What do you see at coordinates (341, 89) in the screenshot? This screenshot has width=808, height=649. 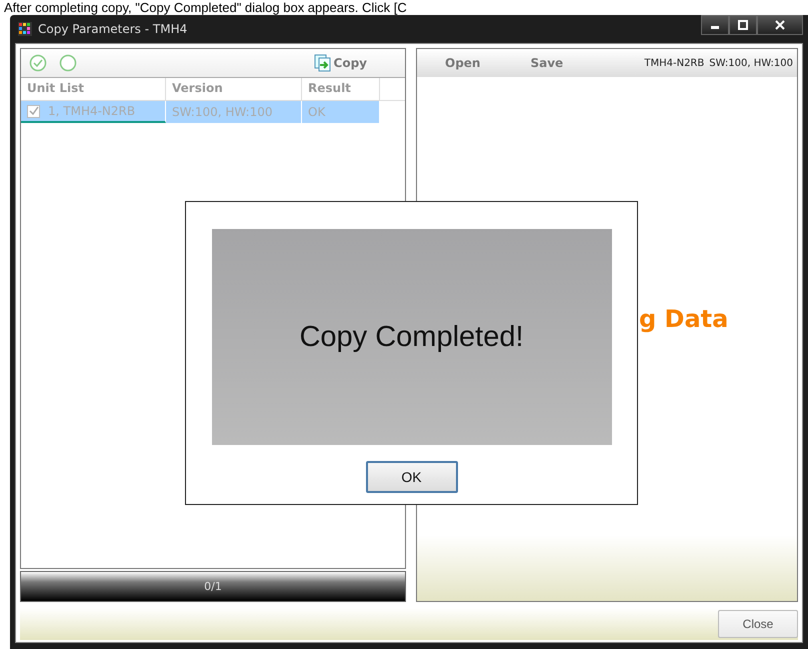 I see `column-header: Result` at bounding box center [341, 89].